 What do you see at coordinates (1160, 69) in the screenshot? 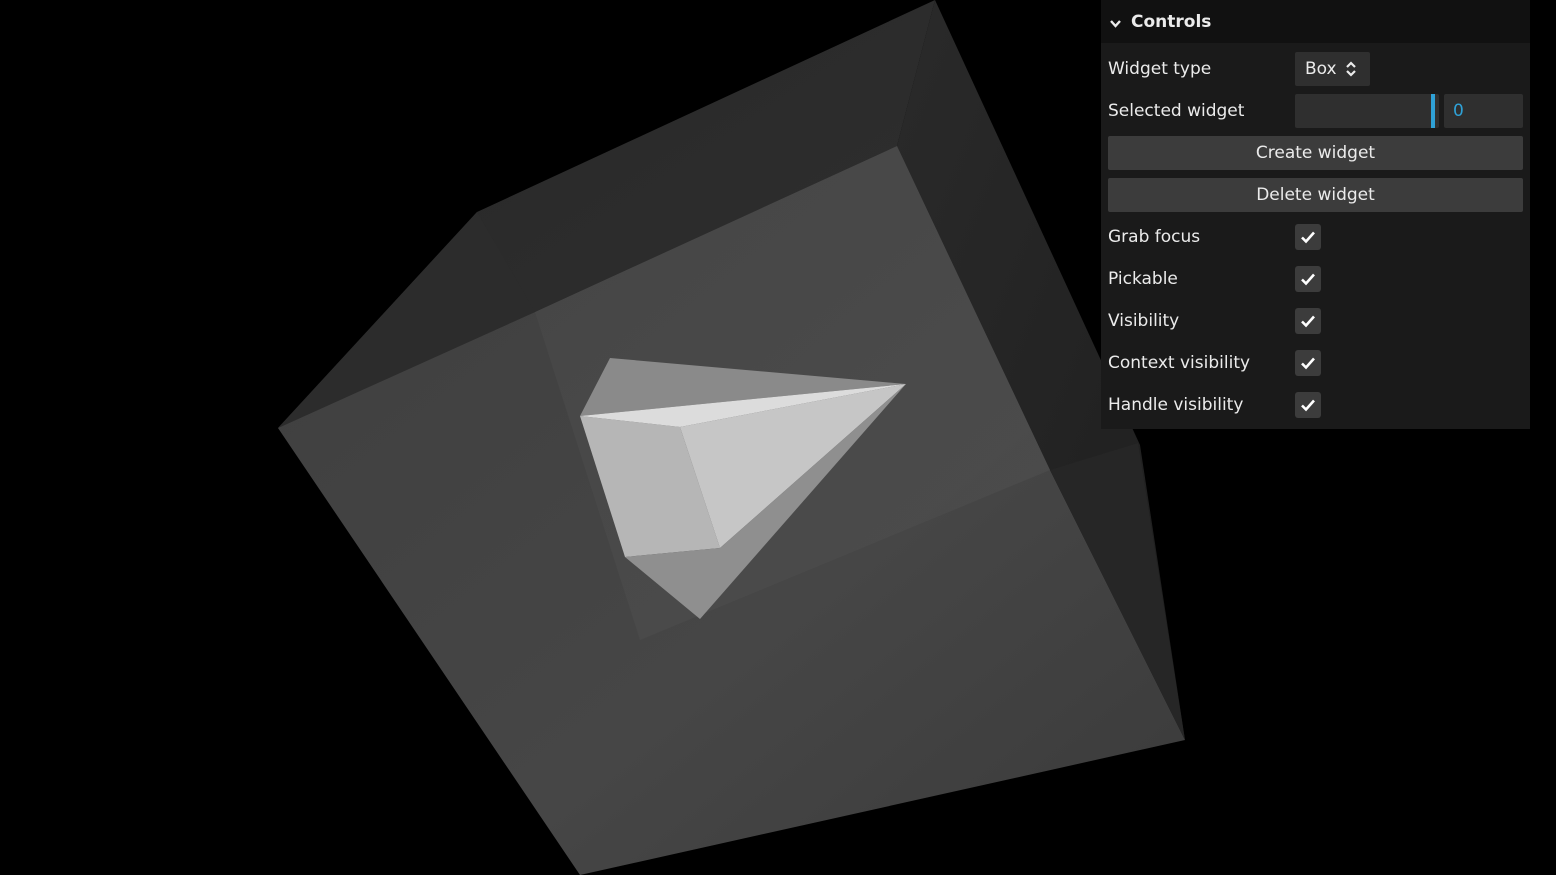
I see `widget-type-label: Widget type` at bounding box center [1160, 69].